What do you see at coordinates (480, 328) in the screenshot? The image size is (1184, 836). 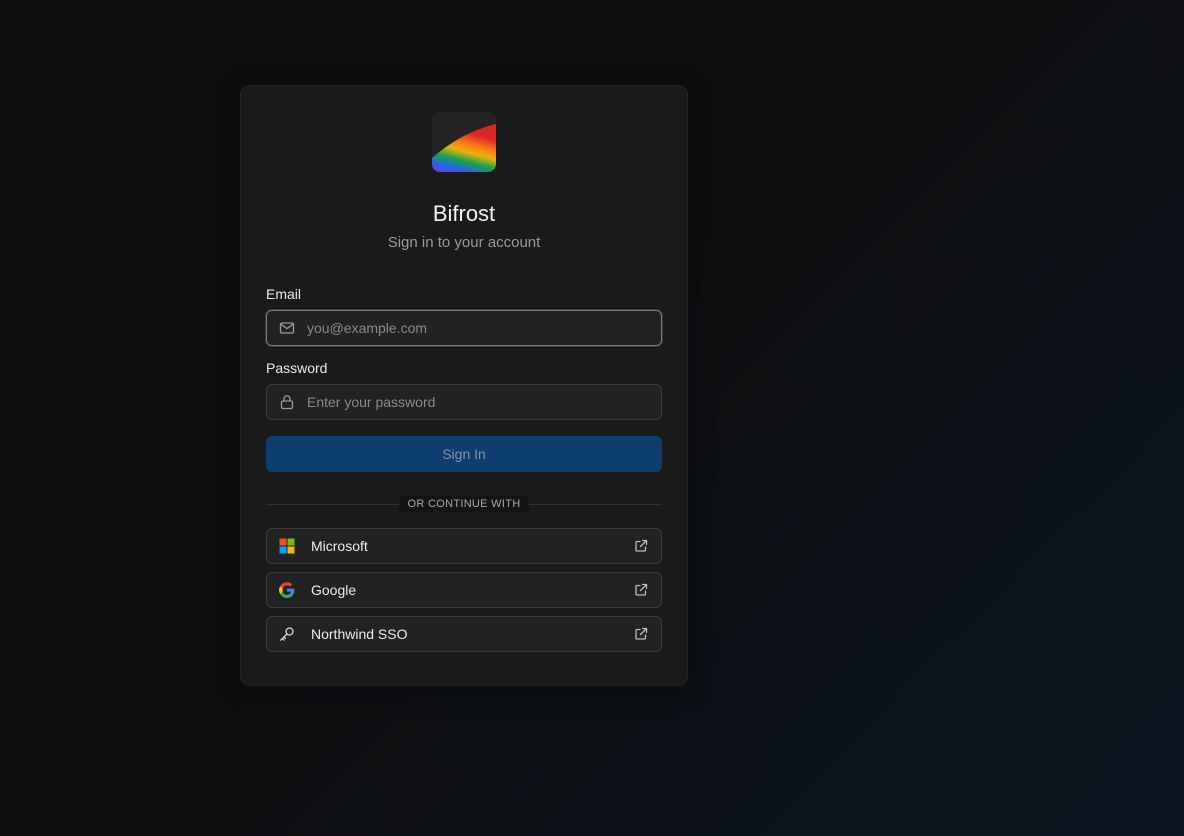 I see `email-field` at bounding box center [480, 328].